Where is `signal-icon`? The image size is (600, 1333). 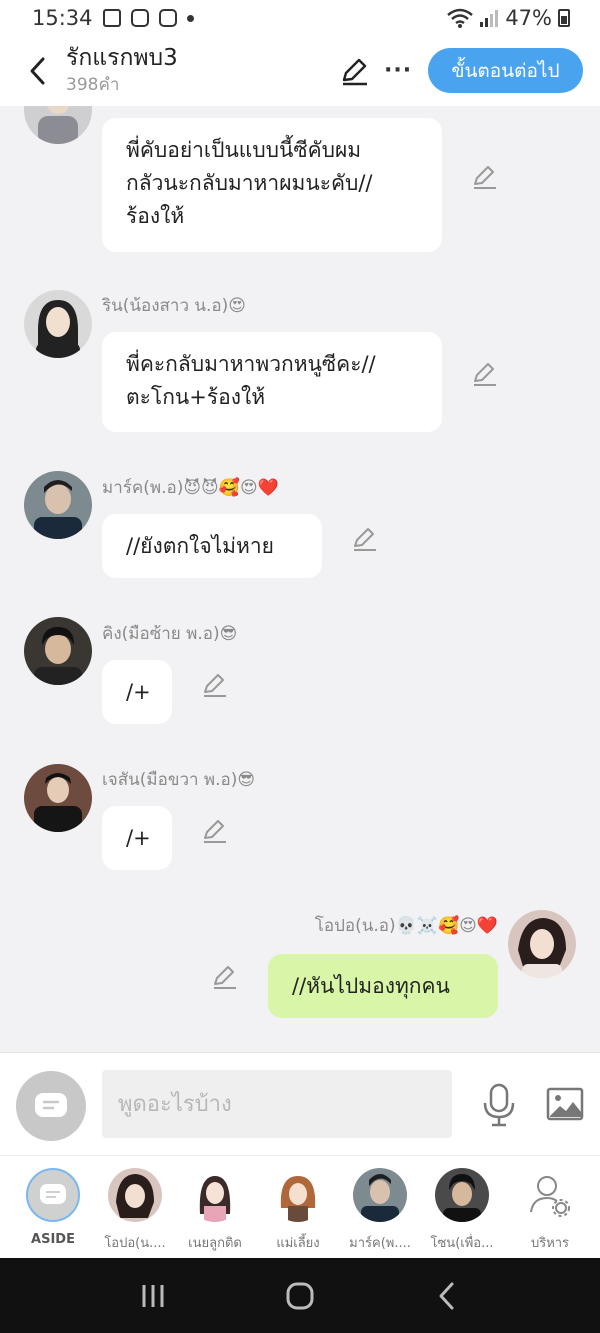
signal-icon is located at coordinates (489, 18).